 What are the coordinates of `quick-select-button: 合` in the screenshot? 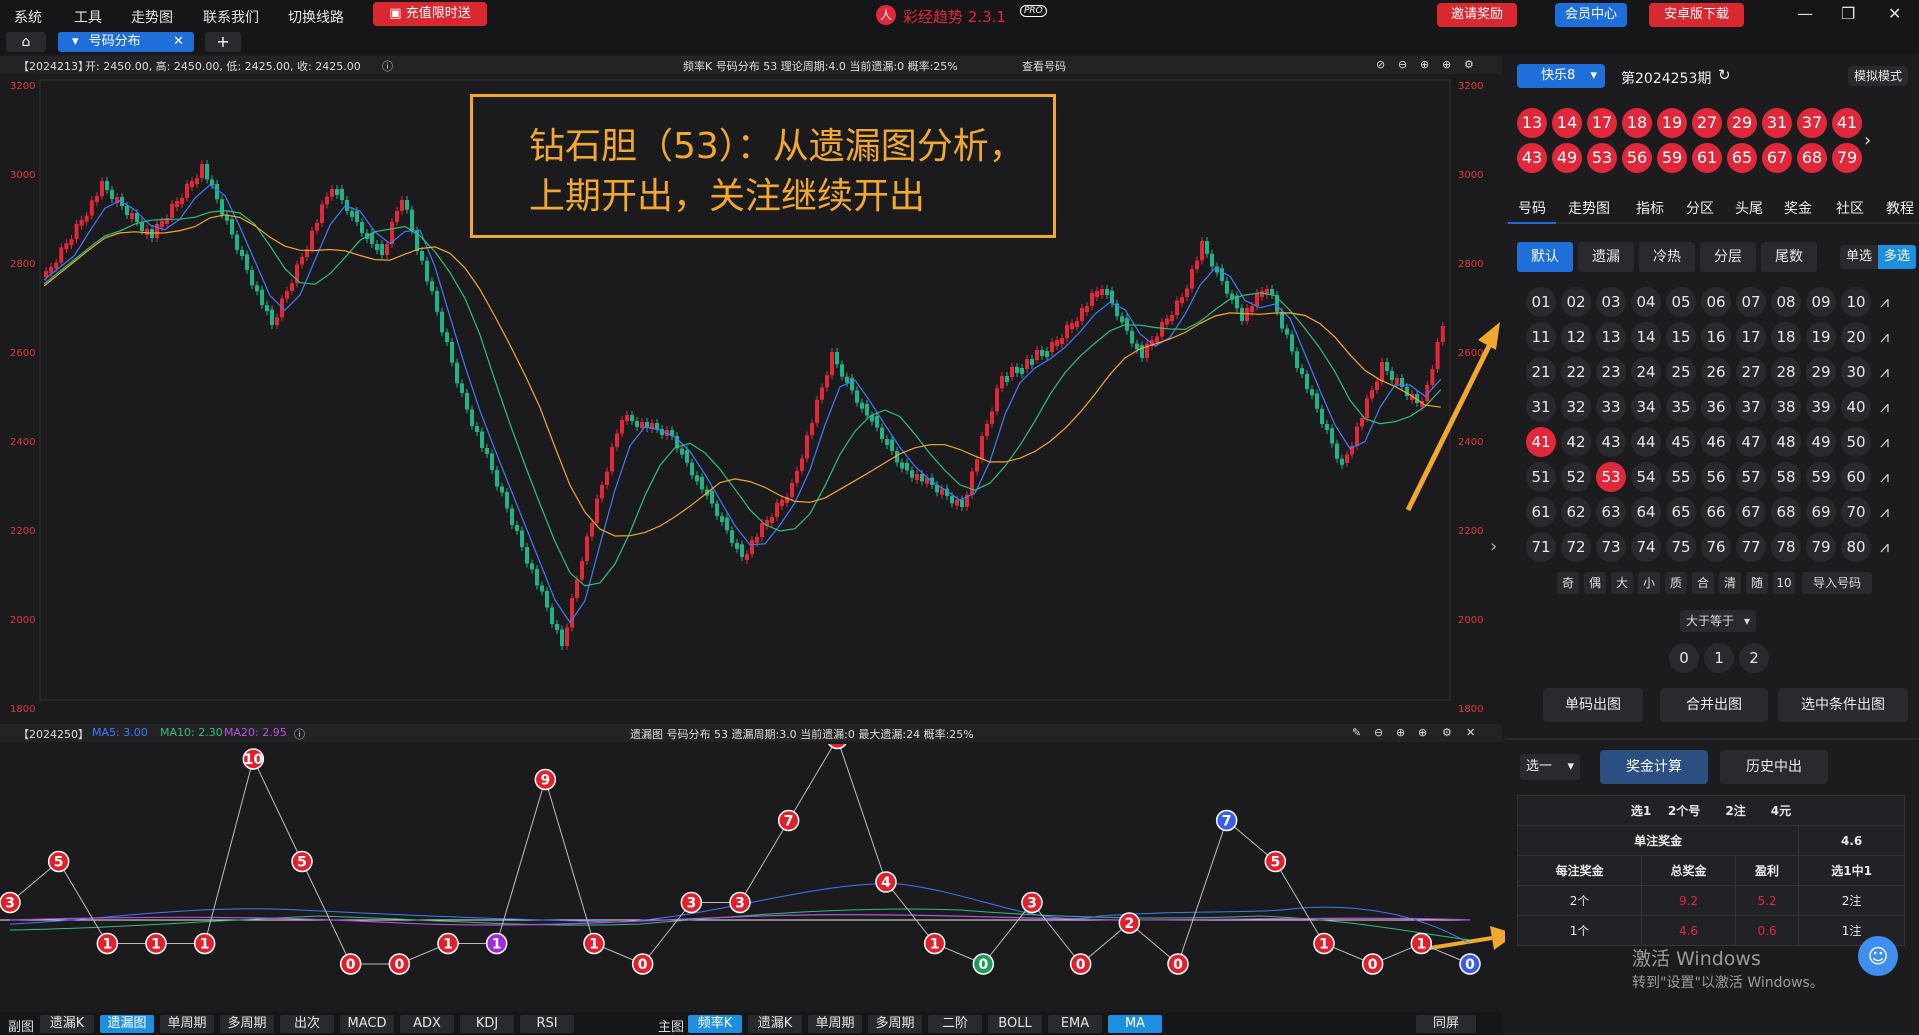 It's located at (1703, 583).